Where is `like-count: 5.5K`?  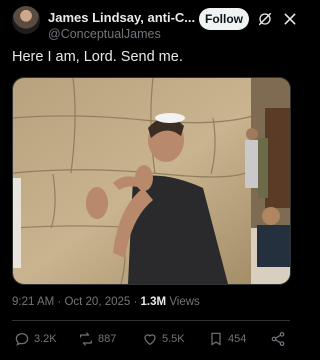 like-count: 5.5K is located at coordinates (173, 339).